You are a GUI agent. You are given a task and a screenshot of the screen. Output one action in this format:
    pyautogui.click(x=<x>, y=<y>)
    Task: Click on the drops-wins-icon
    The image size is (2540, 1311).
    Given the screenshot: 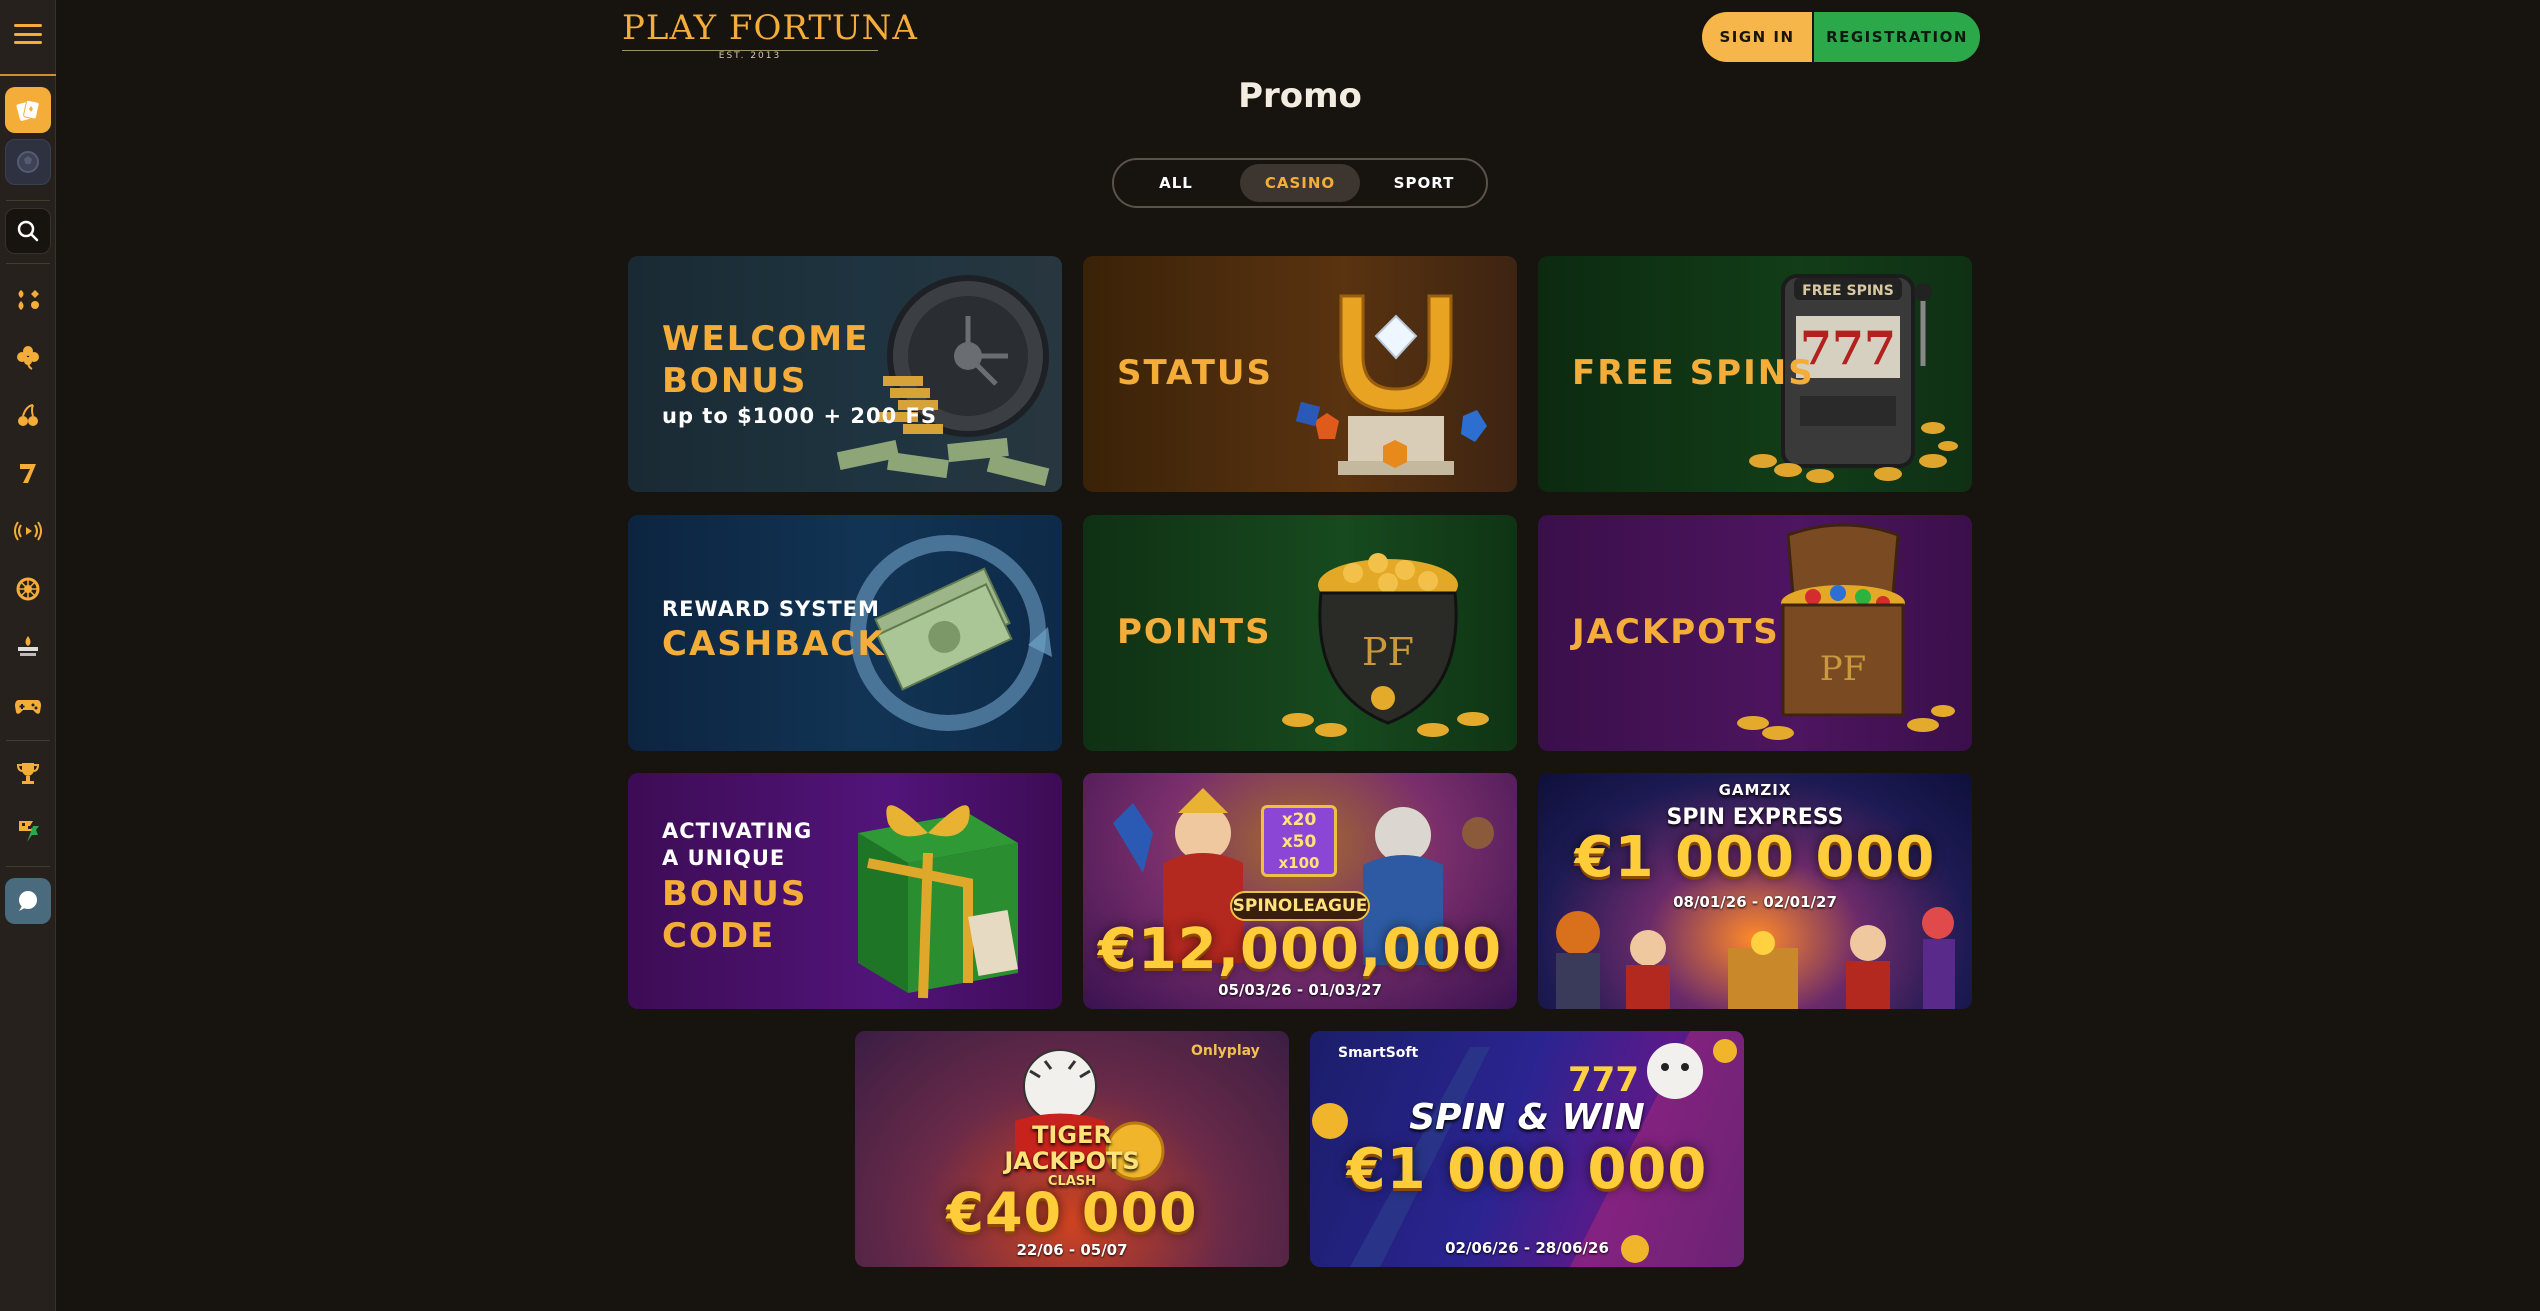 What is the action you would take?
    pyautogui.click(x=28, y=646)
    